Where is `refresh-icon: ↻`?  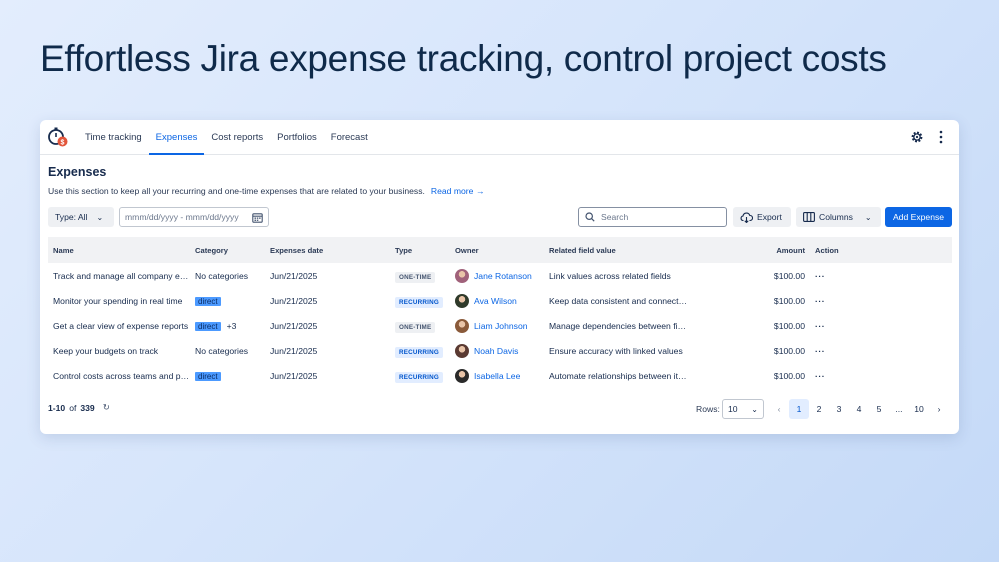 refresh-icon: ↻ is located at coordinates (106, 407).